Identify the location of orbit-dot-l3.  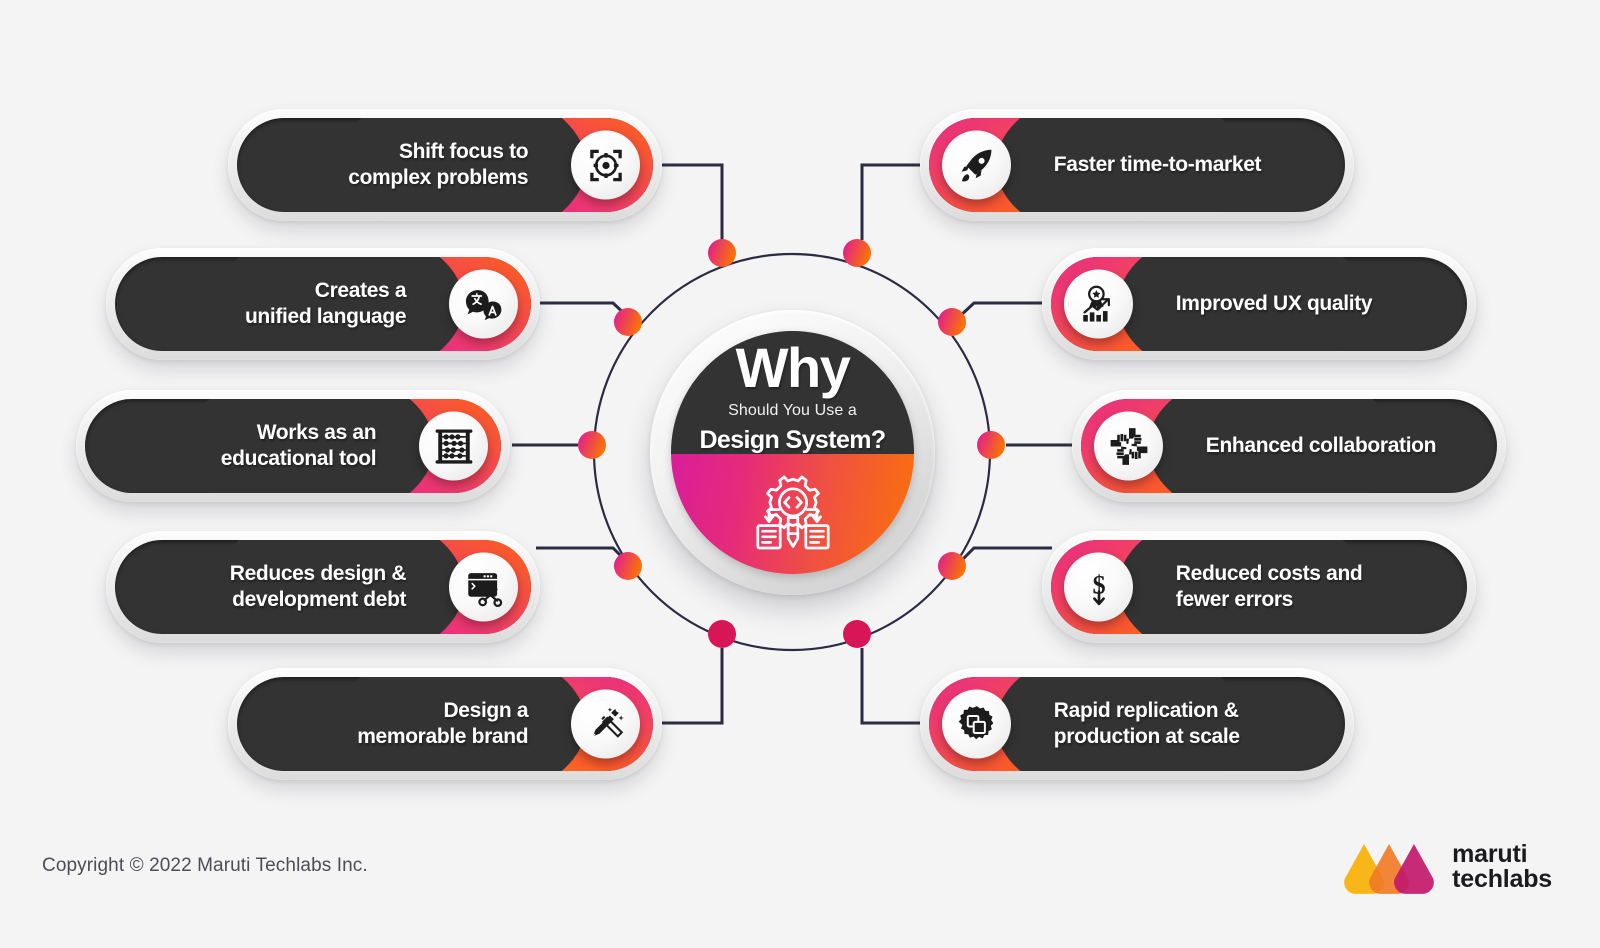
(592, 445).